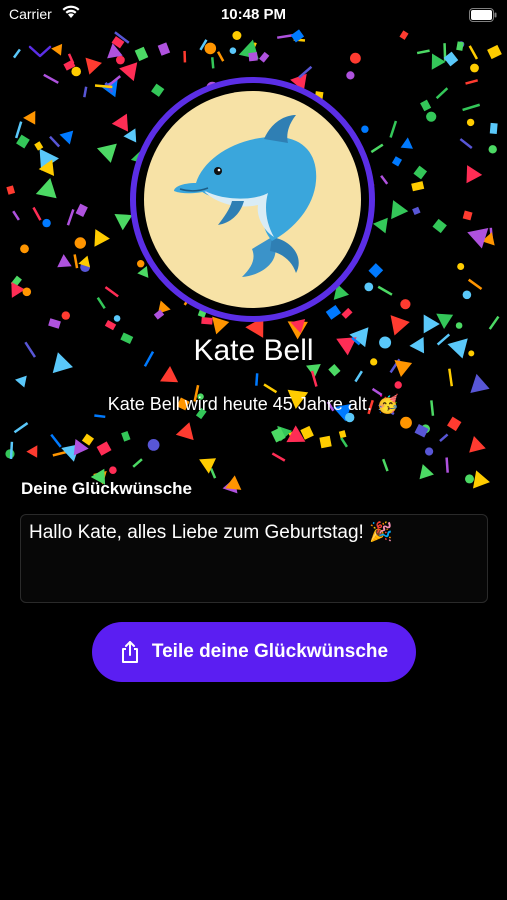 The image size is (507, 900). Describe the element at coordinates (270, 651) in the screenshot. I see `share-button-label: Teile deine Glückwünsche` at that location.